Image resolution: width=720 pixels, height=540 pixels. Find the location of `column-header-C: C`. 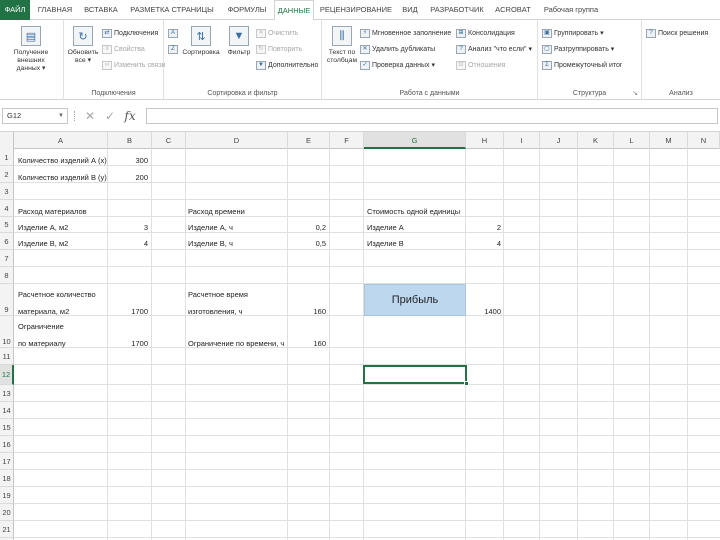

column-header-C: C is located at coordinates (169, 140).